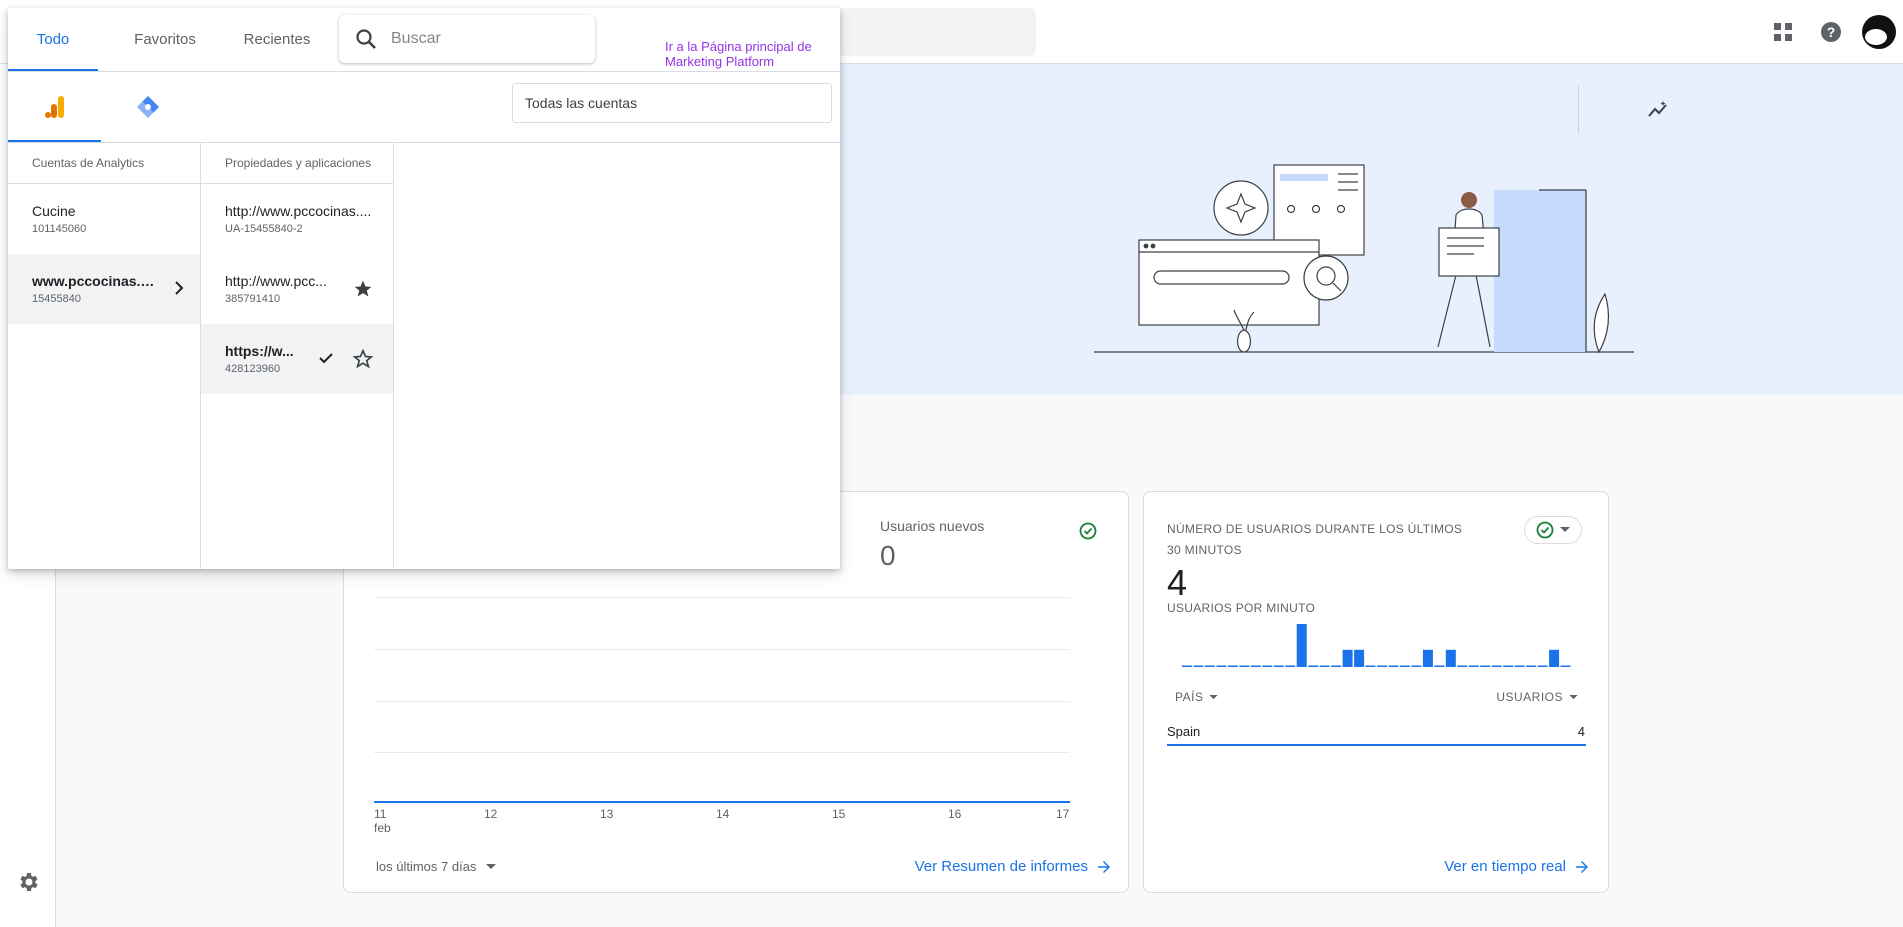 This screenshot has height=927, width=1903. I want to click on account-row: Cucine 101145060, so click(104, 219).